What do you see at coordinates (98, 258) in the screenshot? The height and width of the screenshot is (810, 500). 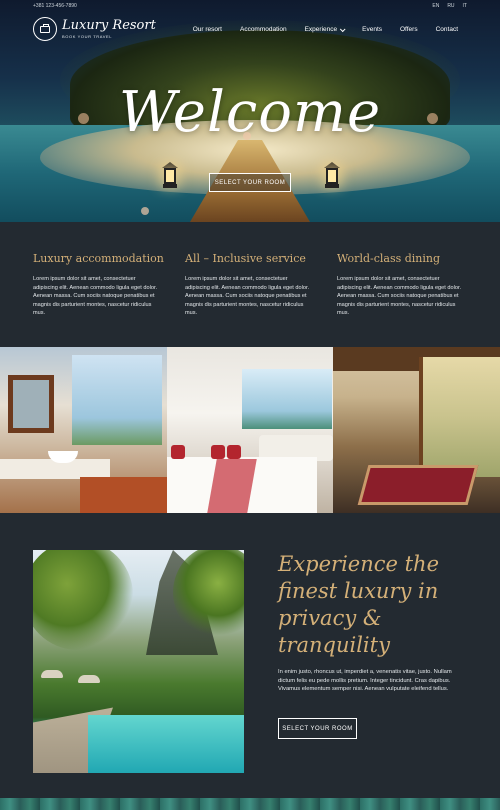 I see `feature-title: Luxury accommodation` at bounding box center [98, 258].